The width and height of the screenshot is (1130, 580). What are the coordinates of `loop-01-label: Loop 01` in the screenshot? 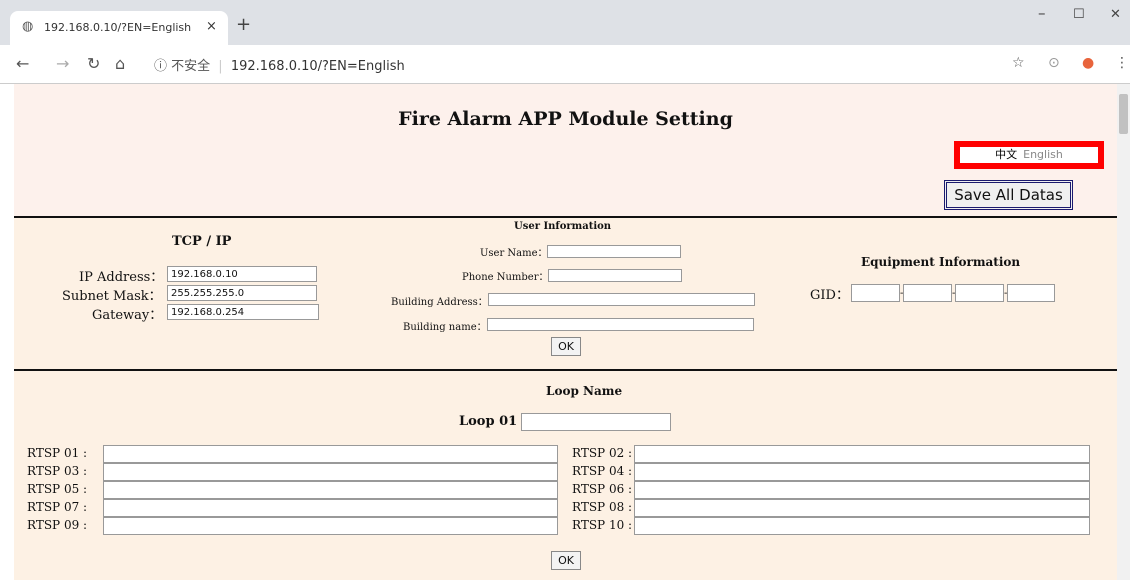 It's located at (488, 421).